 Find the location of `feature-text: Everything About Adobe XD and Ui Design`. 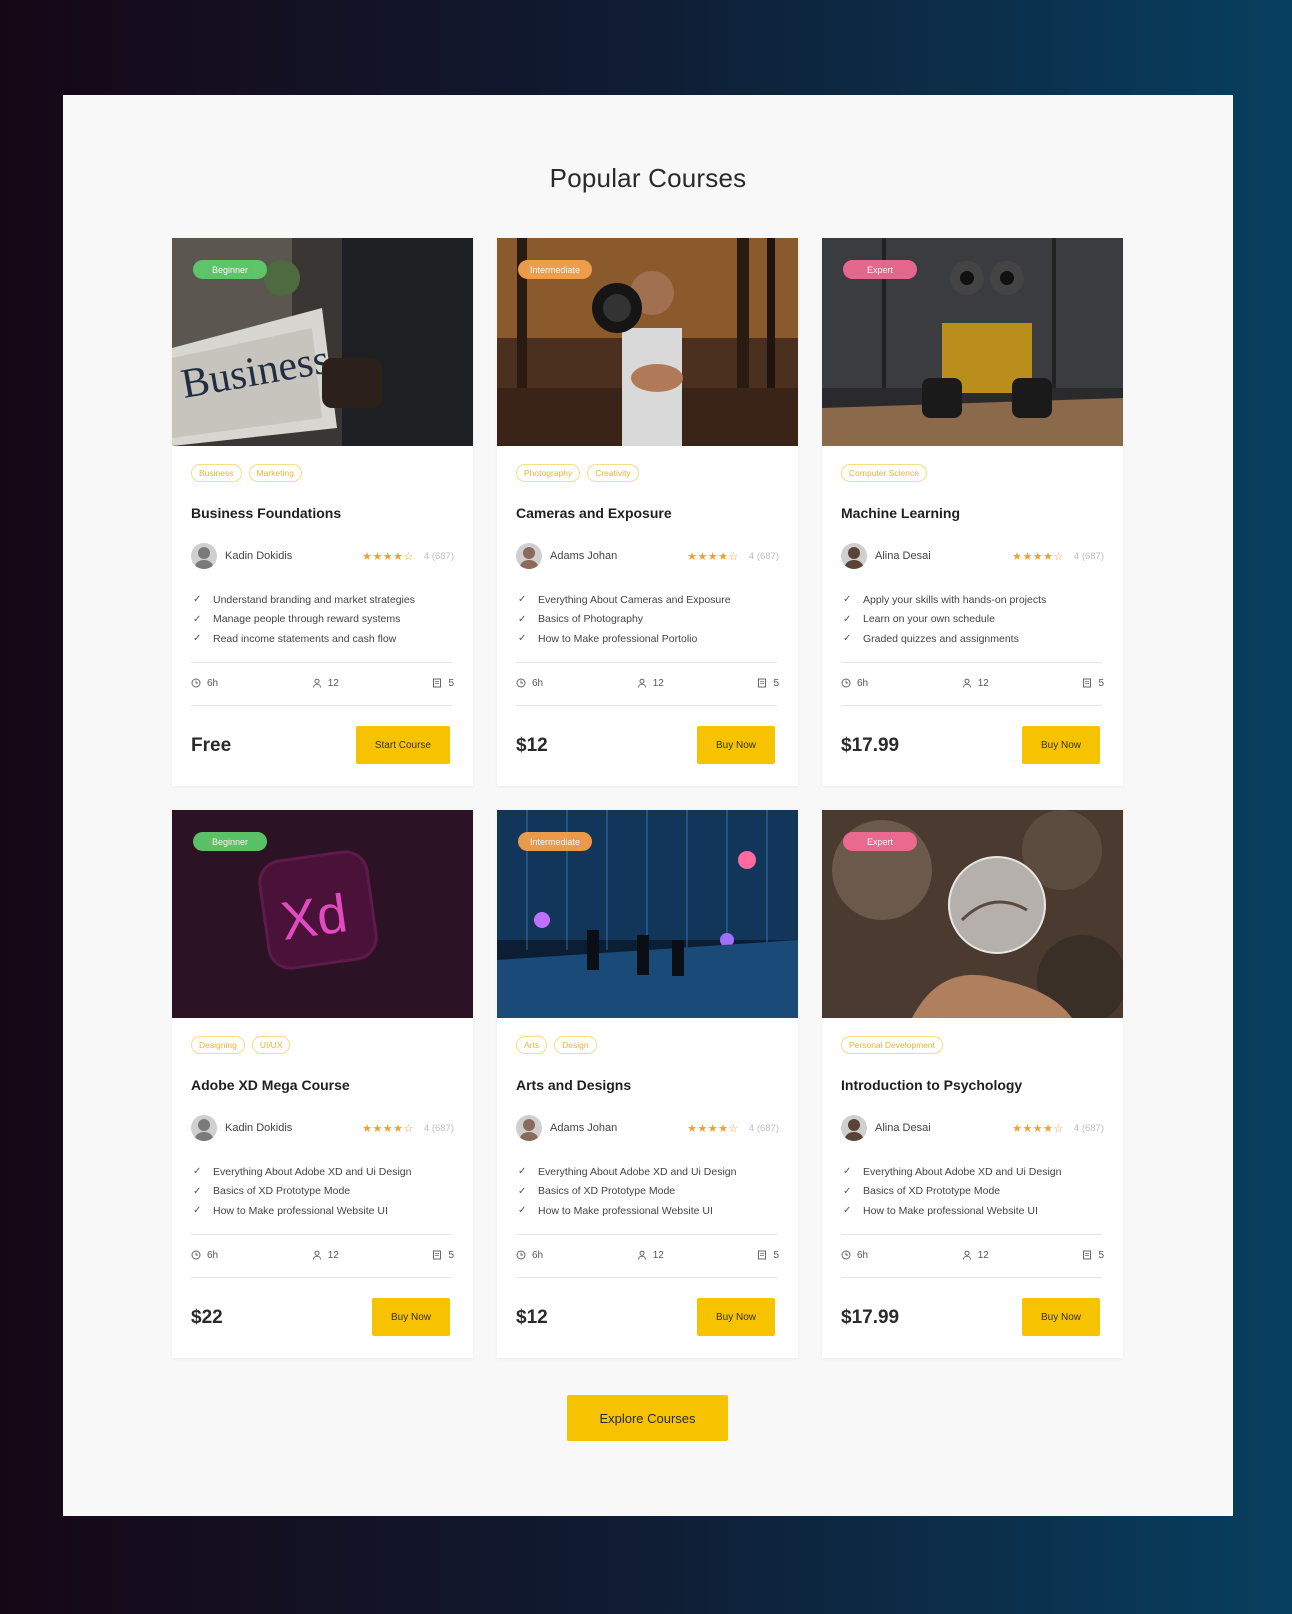

feature-text: Everything About Adobe XD and Ui Design is located at coordinates (637, 1171).